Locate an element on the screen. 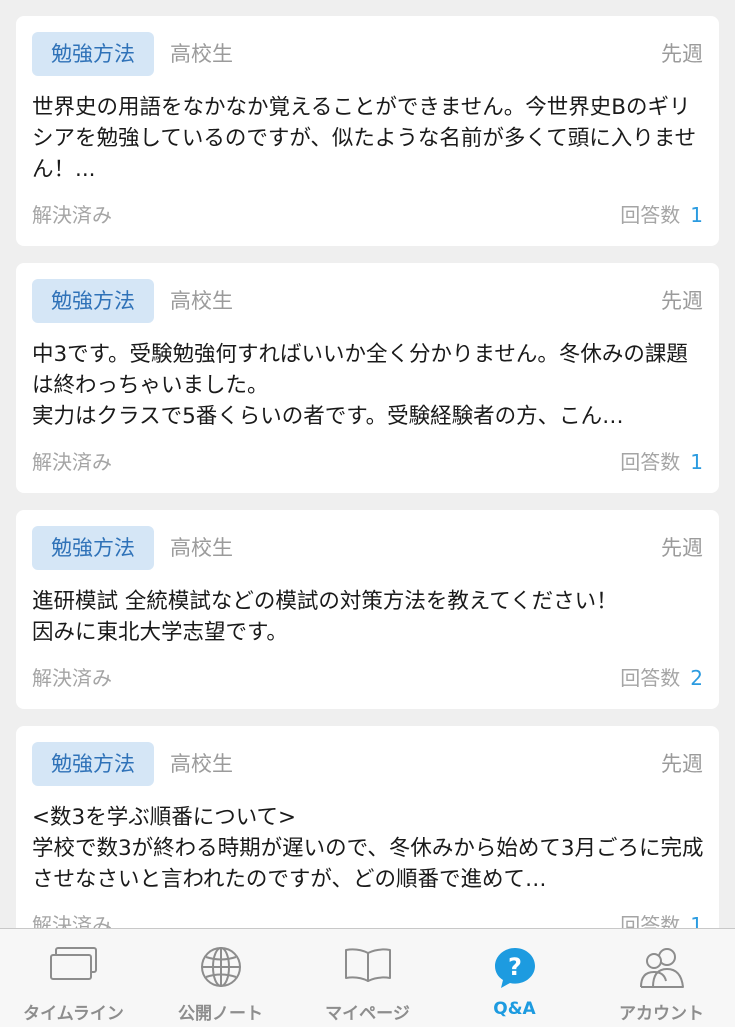 The width and height of the screenshot is (735, 1027). answer-count: 回答数 2 is located at coordinates (661, 678).